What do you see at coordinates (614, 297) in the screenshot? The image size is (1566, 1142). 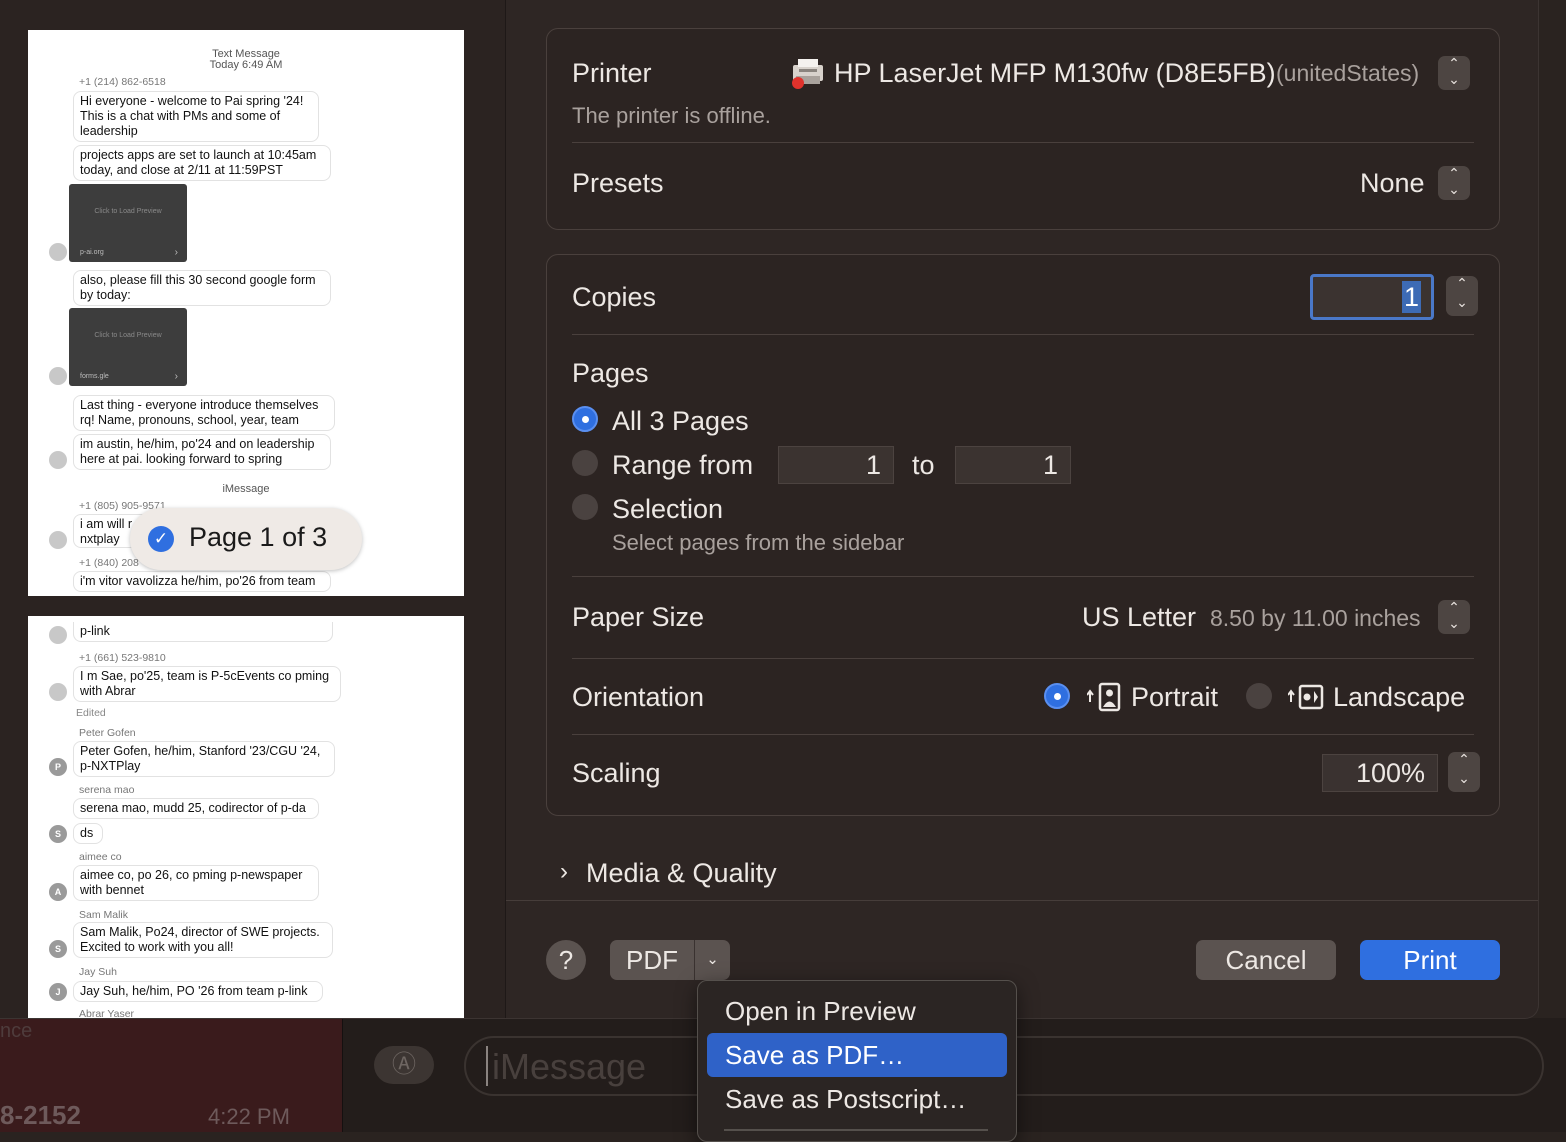 I see `copies-label: Copies` at bounding box center [614, 297].